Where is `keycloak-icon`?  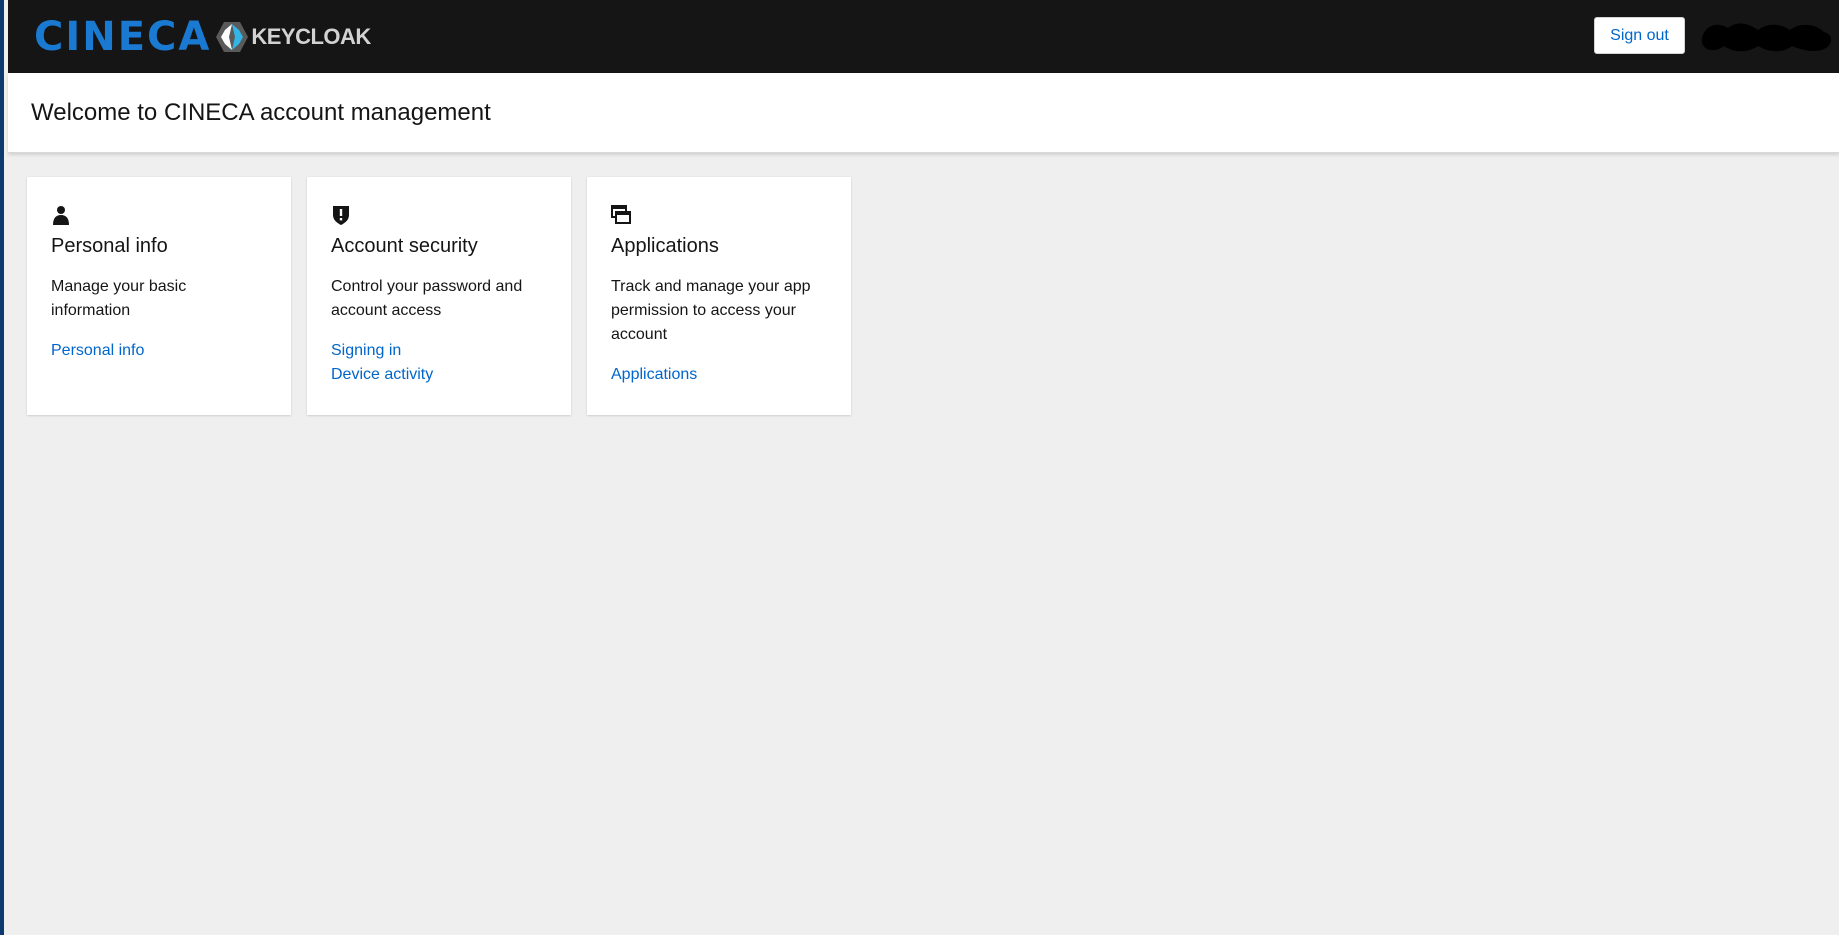 keycloak-icon is located at coordinates (232, 37).